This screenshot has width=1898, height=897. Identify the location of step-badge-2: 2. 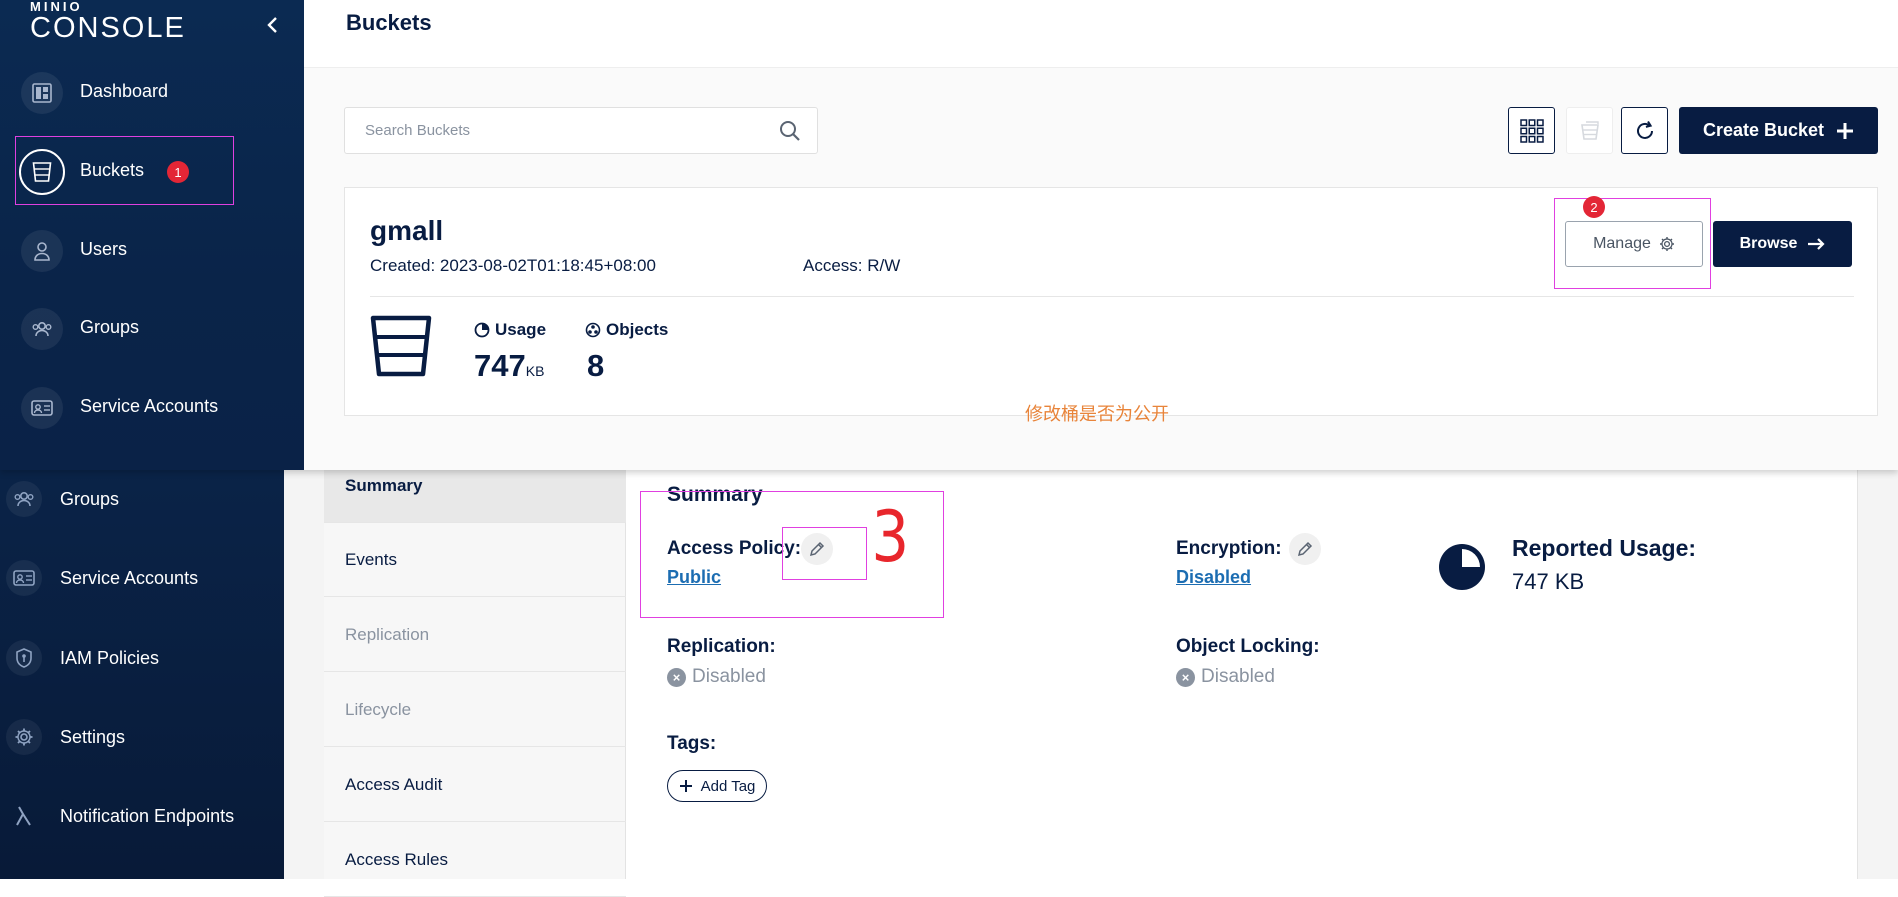
(1594, 207).